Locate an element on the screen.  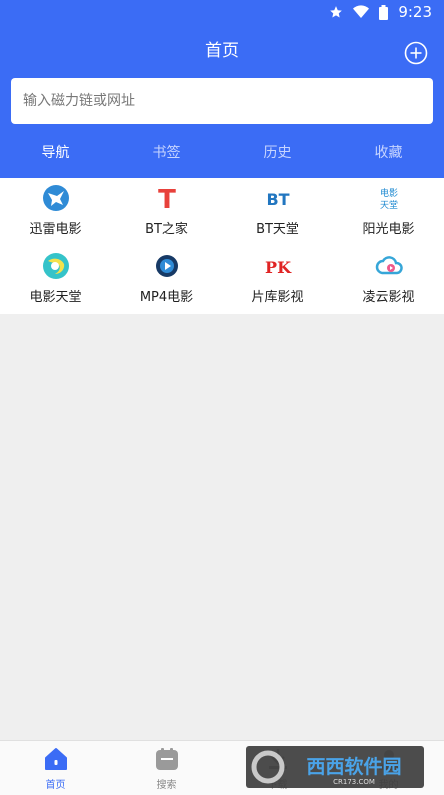
grid-item-movie-heaven: 电影天堂 is located at coordinates (55, 278).